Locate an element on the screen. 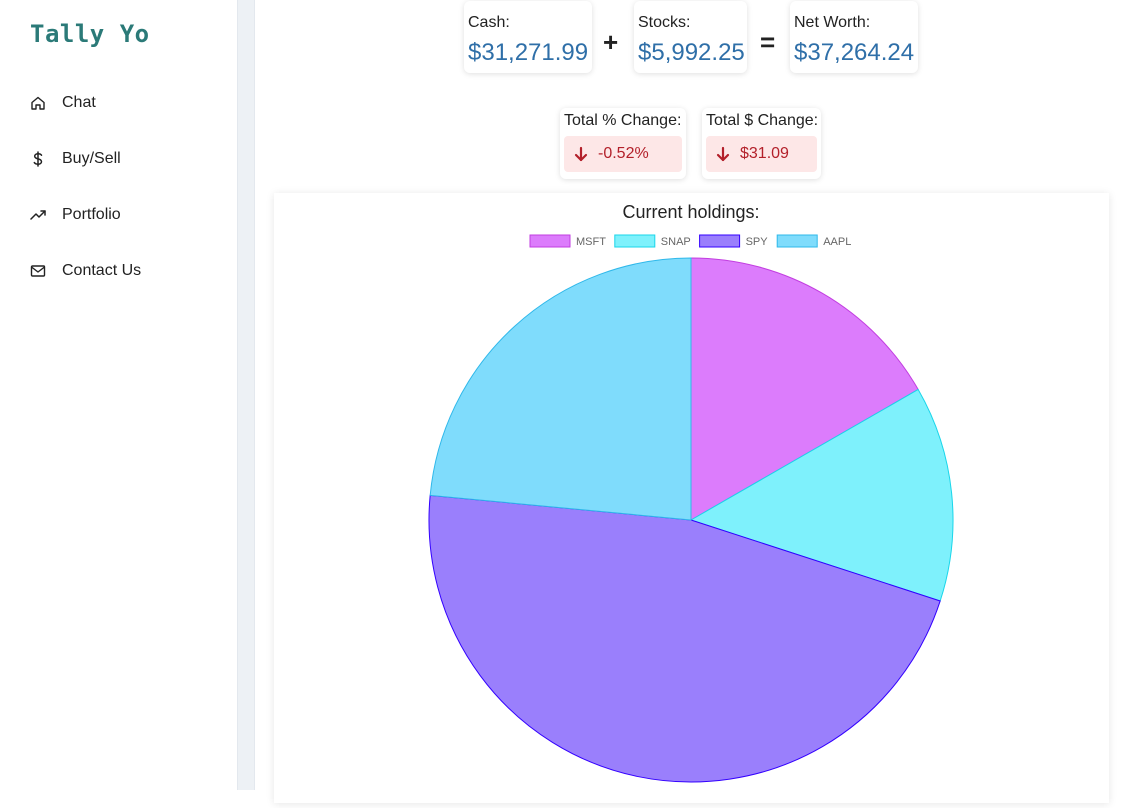 This screenshot has height=808, width=1129. plus-sign: + is located at coordinates (611, 42).